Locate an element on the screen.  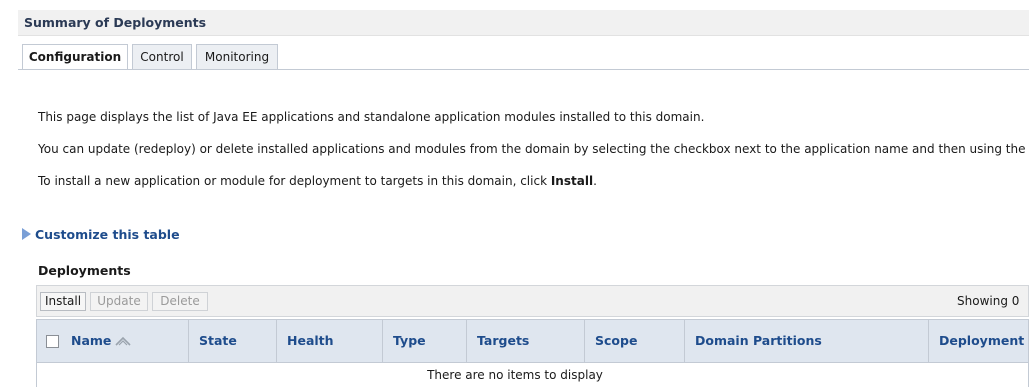
customize-table-label: Customize this table is located at coordinates (107, 234).